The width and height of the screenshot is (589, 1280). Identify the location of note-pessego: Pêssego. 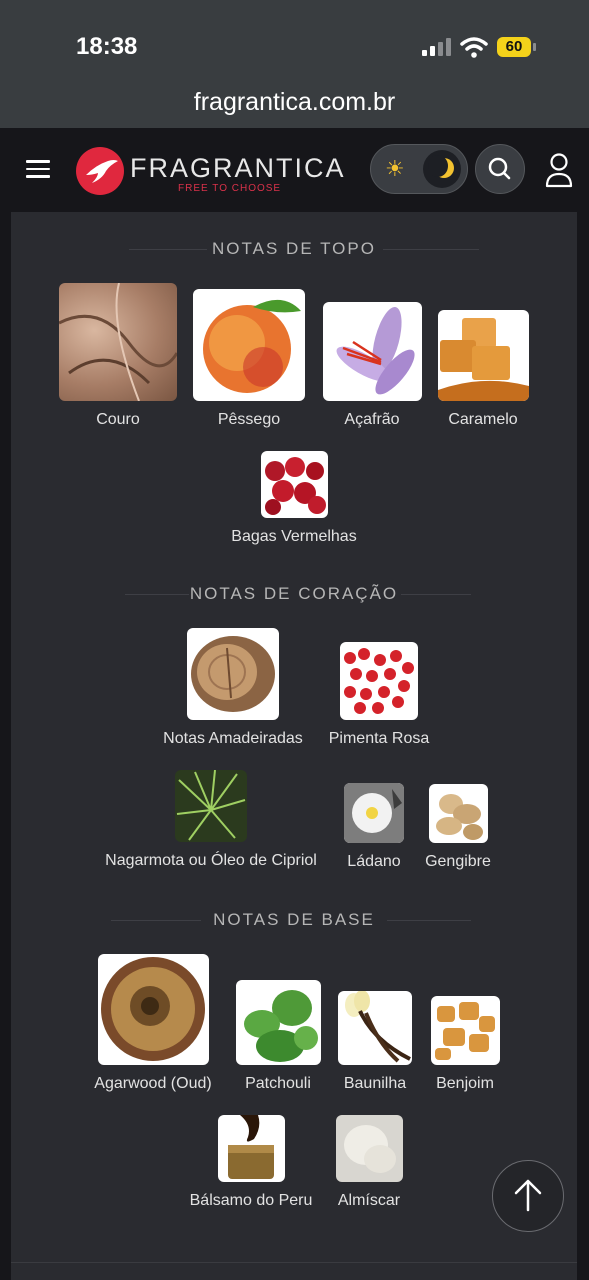
(249, 359).